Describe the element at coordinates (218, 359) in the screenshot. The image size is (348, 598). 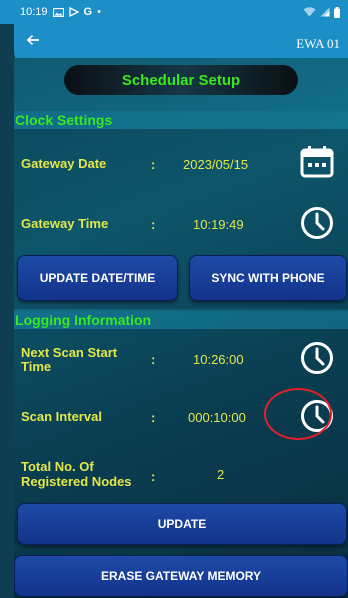
I see `next-scan-value: 10:26:00` at that location.